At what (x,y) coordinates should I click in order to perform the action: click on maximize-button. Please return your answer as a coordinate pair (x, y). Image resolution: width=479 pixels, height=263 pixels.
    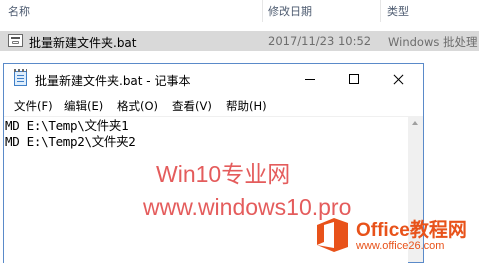
    Looking at the image, I should click on (354, 79).